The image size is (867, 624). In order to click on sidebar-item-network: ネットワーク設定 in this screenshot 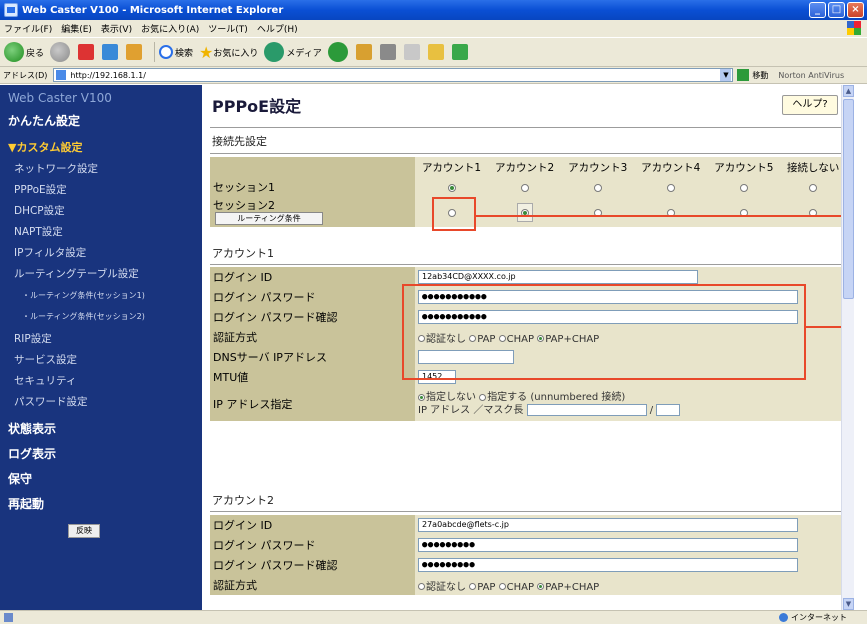, I will do `click(56, 168)`.